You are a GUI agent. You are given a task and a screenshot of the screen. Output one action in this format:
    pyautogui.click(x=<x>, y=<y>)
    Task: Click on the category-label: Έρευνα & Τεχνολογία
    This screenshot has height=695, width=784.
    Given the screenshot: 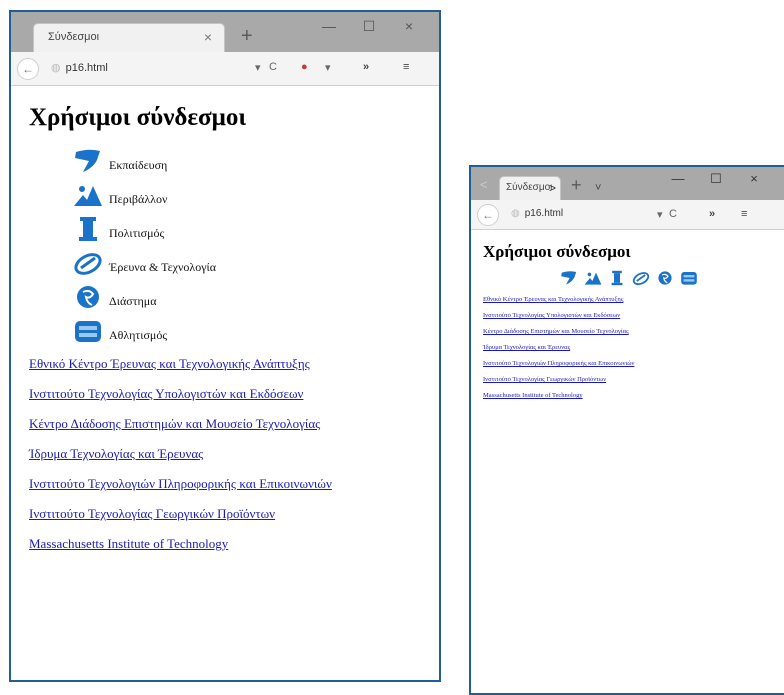 What is the action you would take?
    pyautogui.click(x=163, y=267)
    